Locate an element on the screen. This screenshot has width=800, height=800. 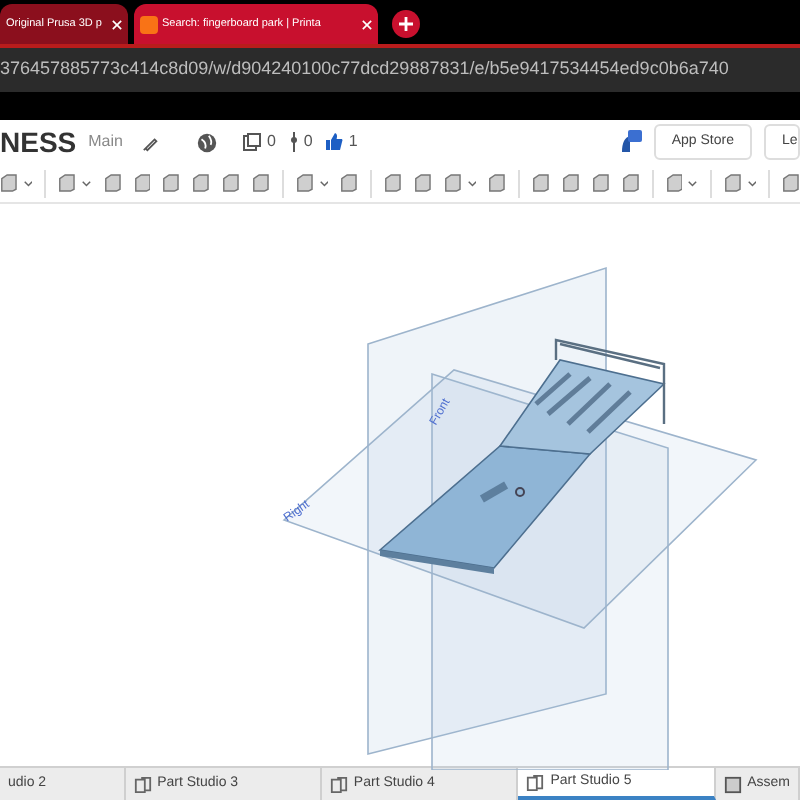
count-label: 1 is located at coordinates (353, 142).